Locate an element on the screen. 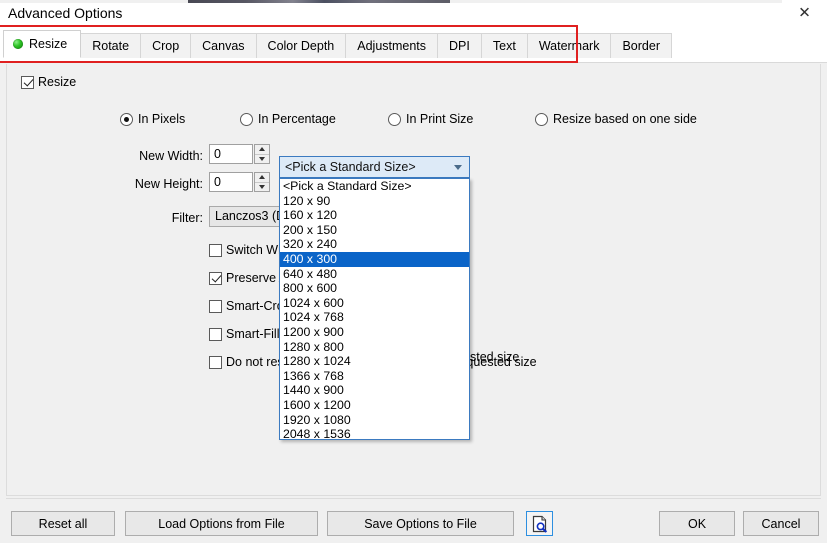 Image resolution: width=827 pixels, height=543 pixels. tab-text: Text is located at coordinates (504, 45).